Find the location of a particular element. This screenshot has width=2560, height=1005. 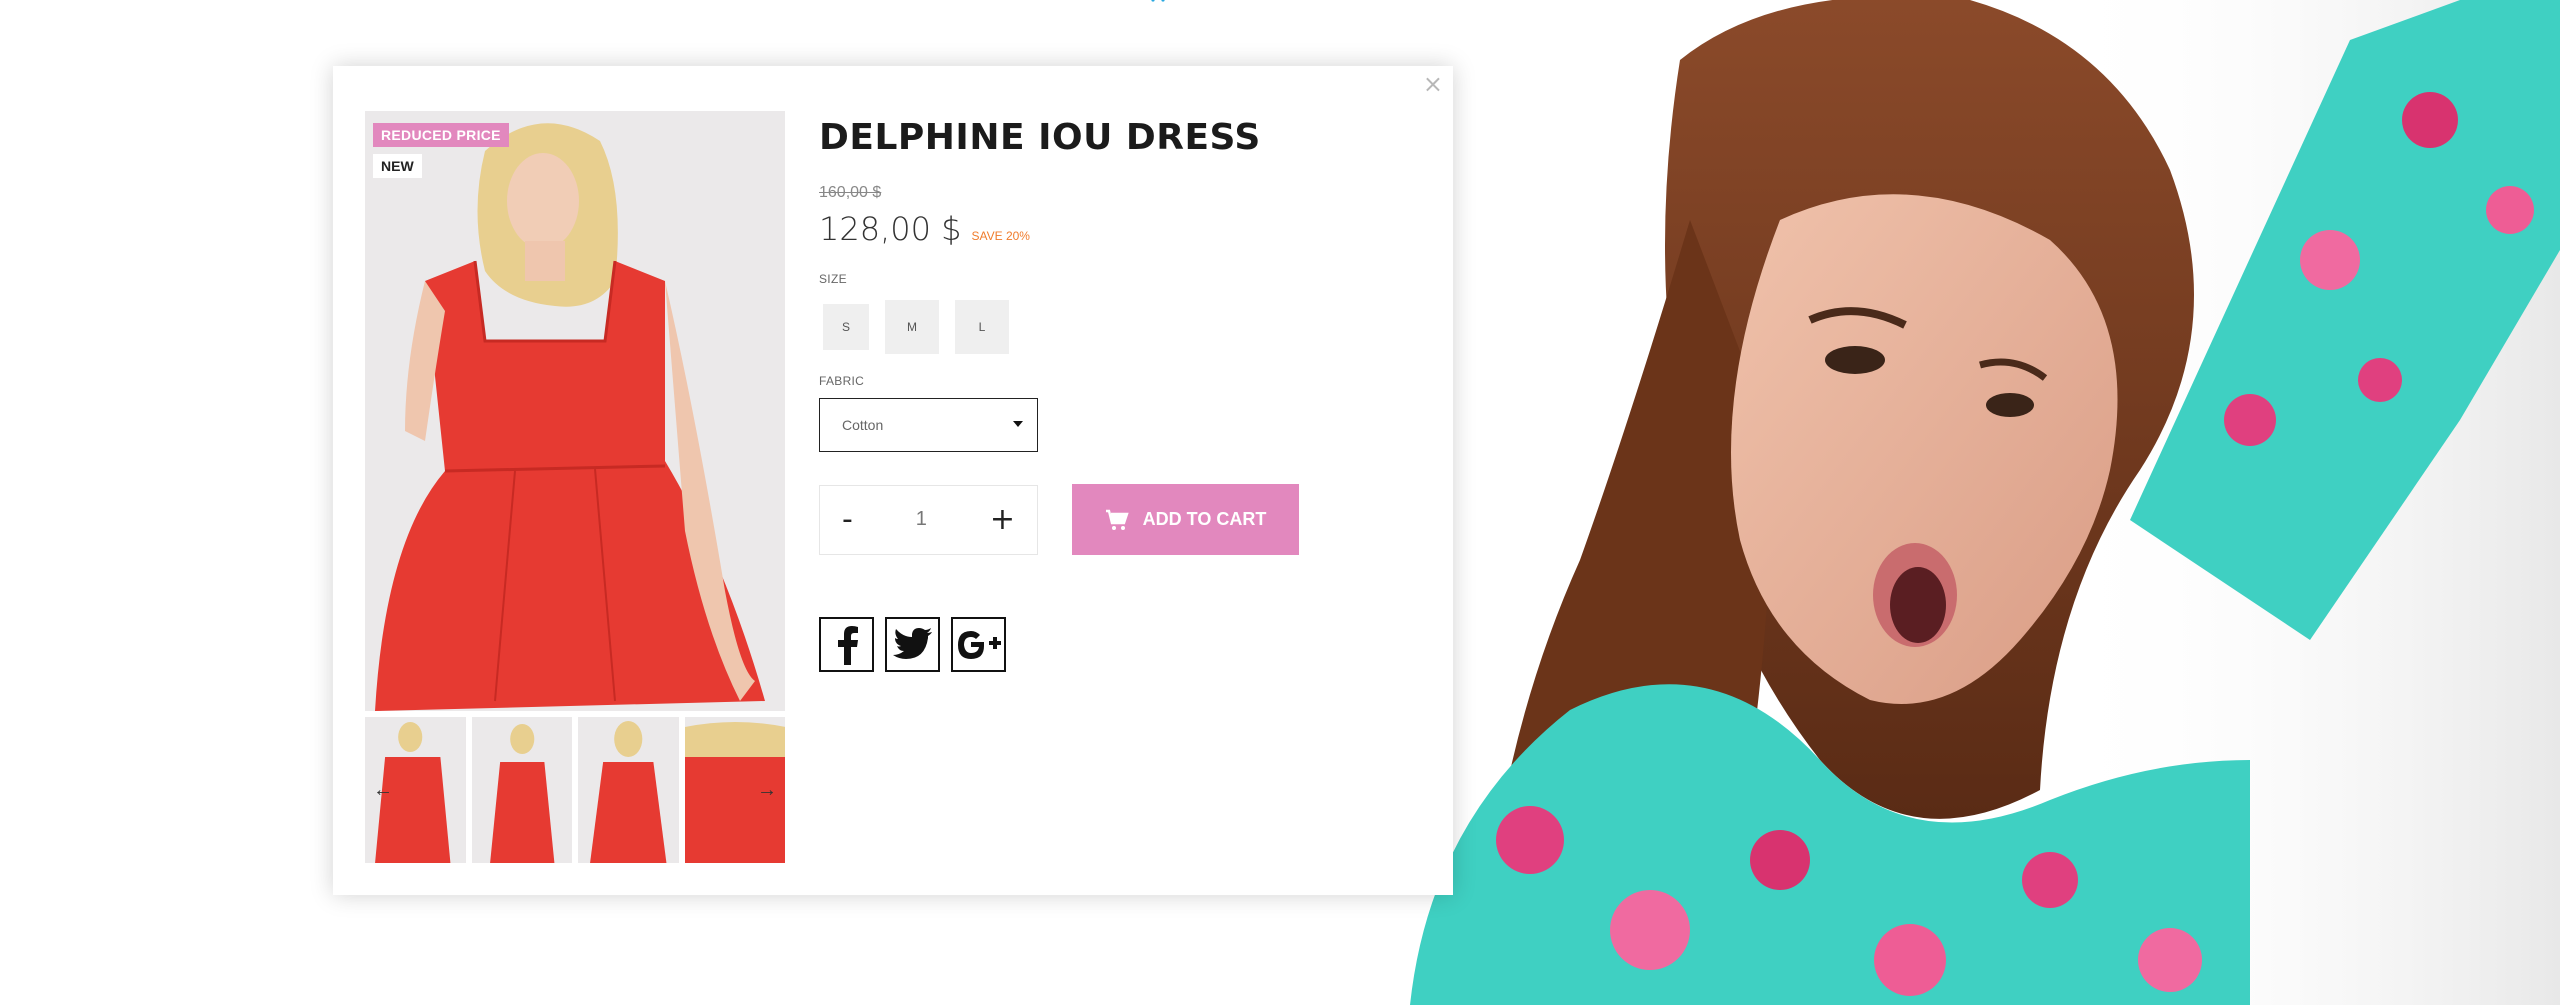

thumbnail-strip: ← → is located at coordinates (575, 790).